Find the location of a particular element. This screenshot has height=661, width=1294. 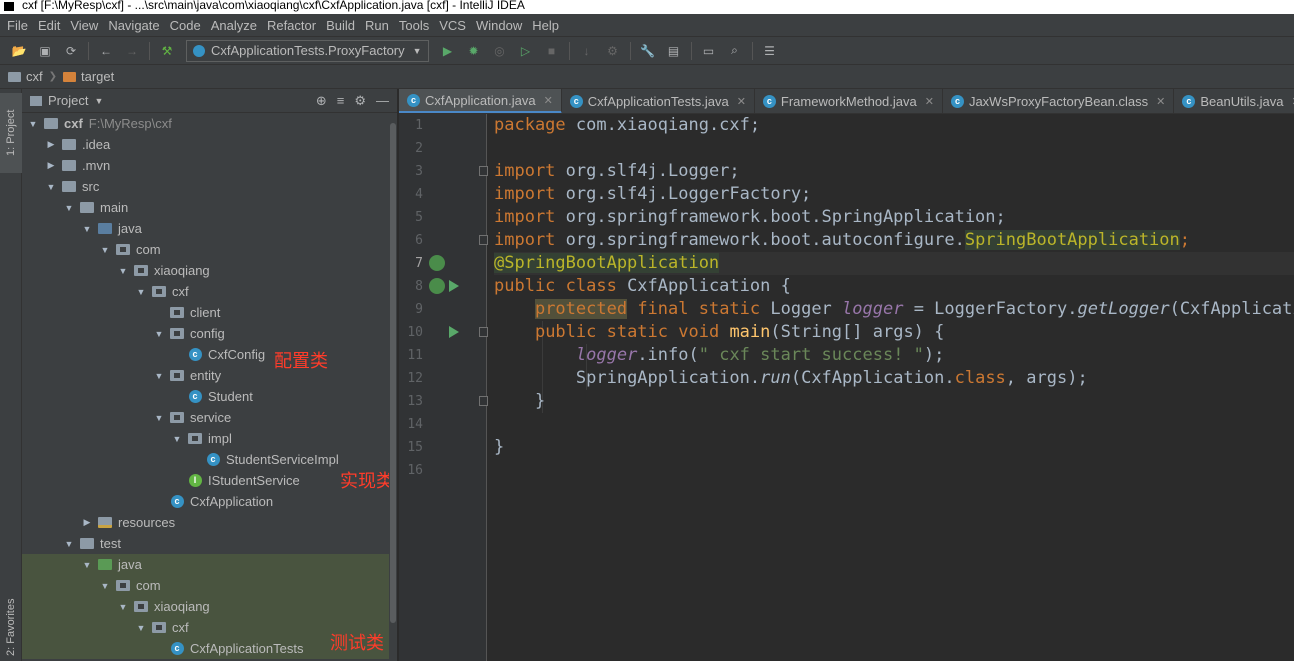

tree-node-cxfapplication: ▶cCxfApplication is located at coordinates (209, 501).